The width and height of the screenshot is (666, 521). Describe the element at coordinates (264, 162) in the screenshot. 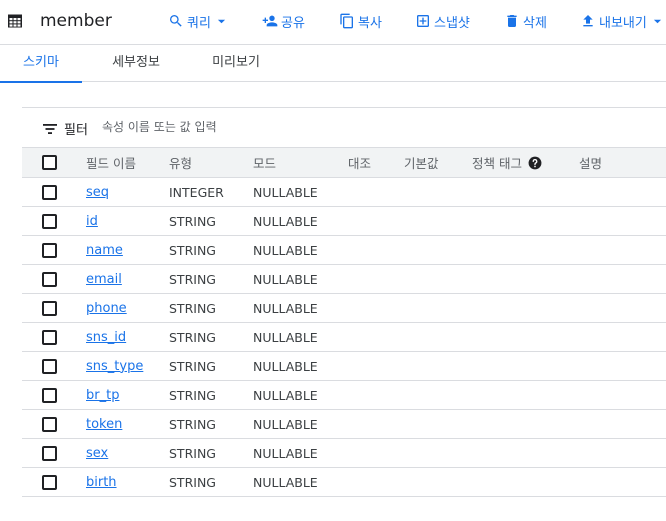

I see `column-header-mode: 모드` at that location.